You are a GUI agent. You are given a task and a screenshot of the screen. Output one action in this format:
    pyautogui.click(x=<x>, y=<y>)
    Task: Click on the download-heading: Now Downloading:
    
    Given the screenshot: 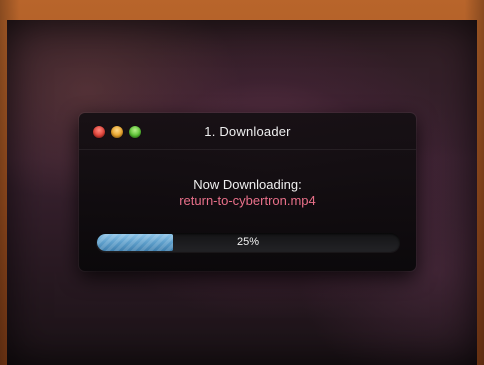 What is the action you would take?
    pyautogui.click(x=247, y=184)
    